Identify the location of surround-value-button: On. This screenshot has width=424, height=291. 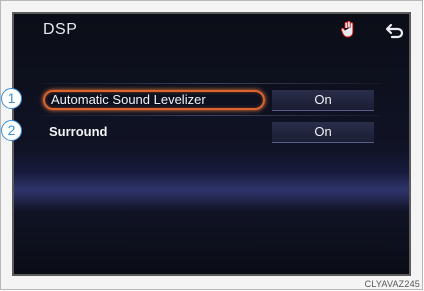
(323, 132).